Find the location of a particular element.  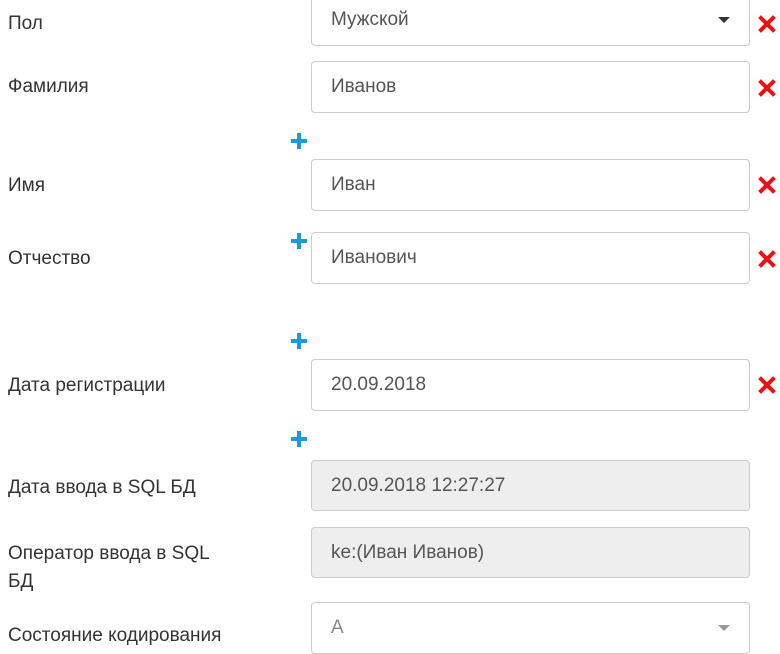

coding-state-label: Состояние кодирования is located at coordinates (115, 635).